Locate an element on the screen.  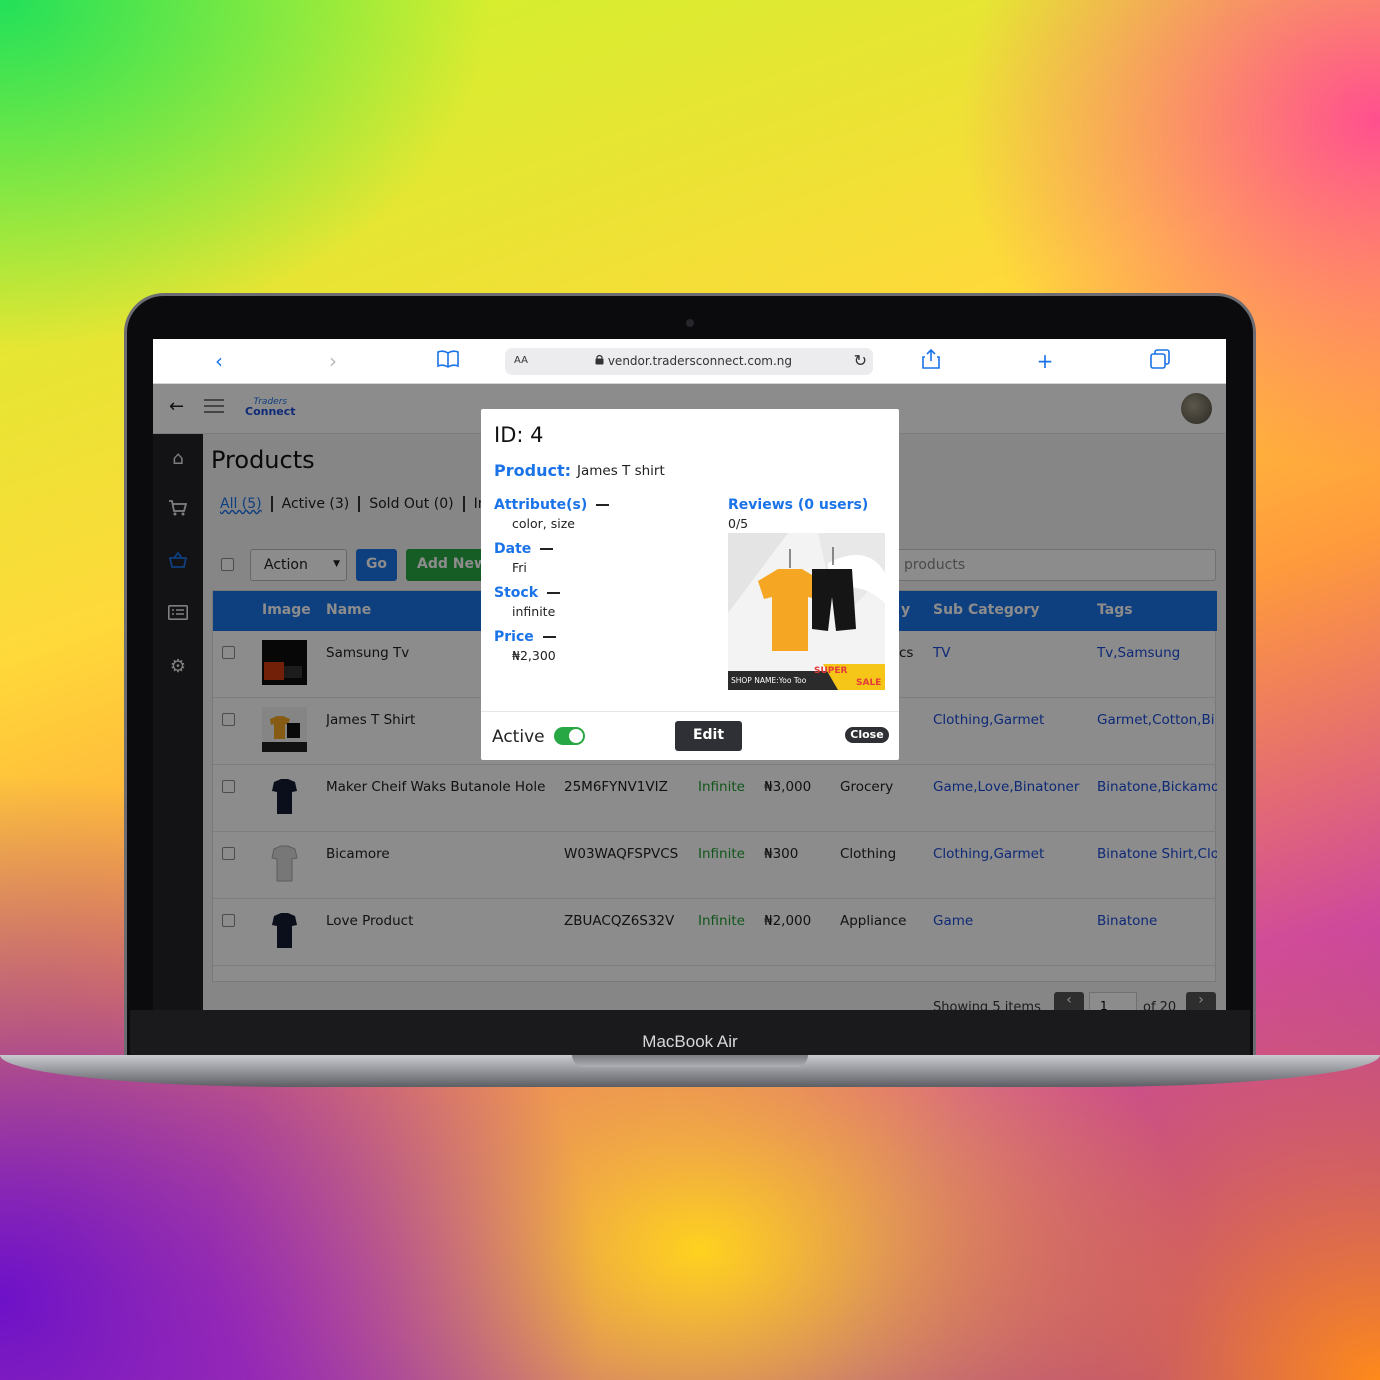
webcam is located at coordinates (690, 323).